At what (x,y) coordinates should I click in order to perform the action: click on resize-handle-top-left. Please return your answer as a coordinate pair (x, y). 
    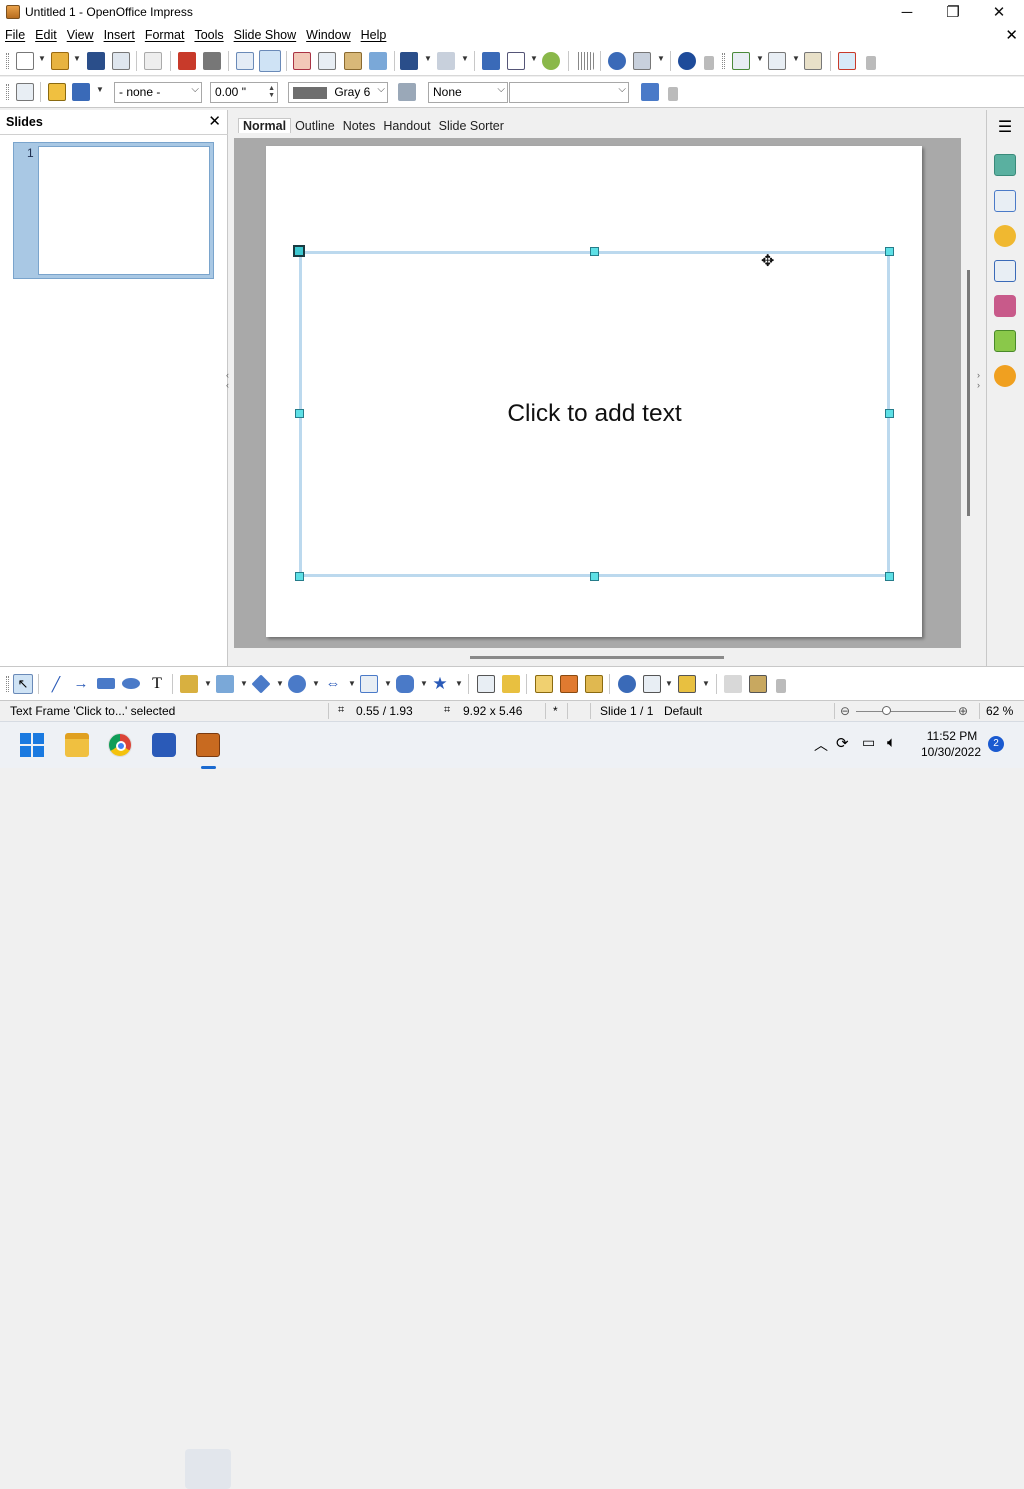
    Looking at the image, I should click on (299, 251).